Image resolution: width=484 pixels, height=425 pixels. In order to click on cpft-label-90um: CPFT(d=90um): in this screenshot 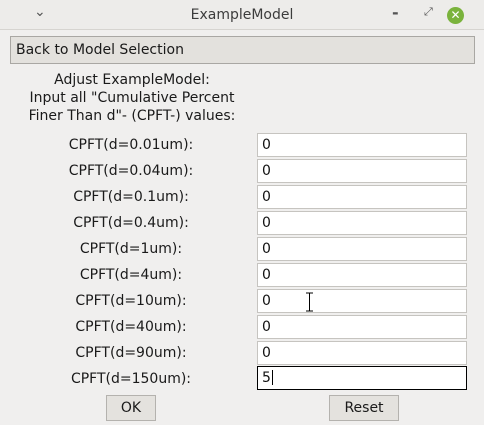, I will do `click(131, 353)`.